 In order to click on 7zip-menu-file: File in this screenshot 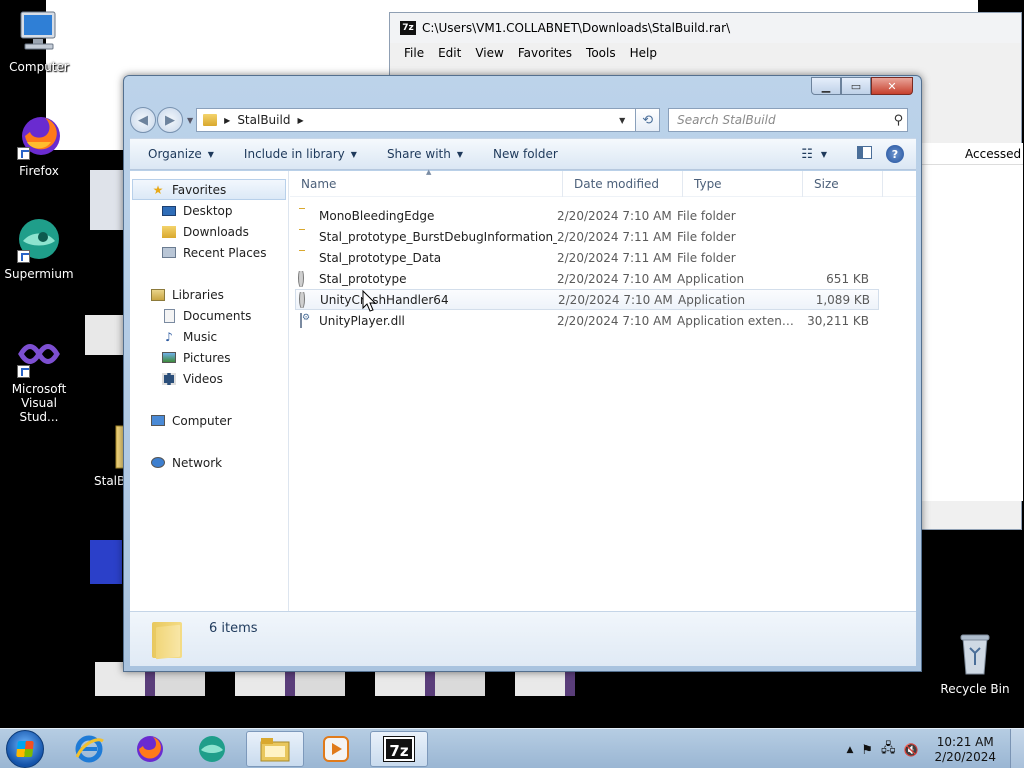, I will do `click(414, 53)`.